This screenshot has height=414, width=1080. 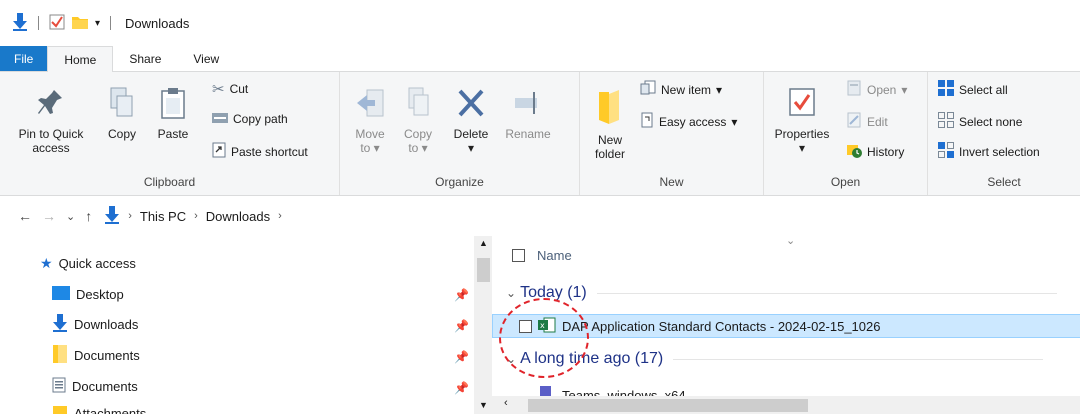 I want to click on file-checkbox, so click(x=525, y=326).